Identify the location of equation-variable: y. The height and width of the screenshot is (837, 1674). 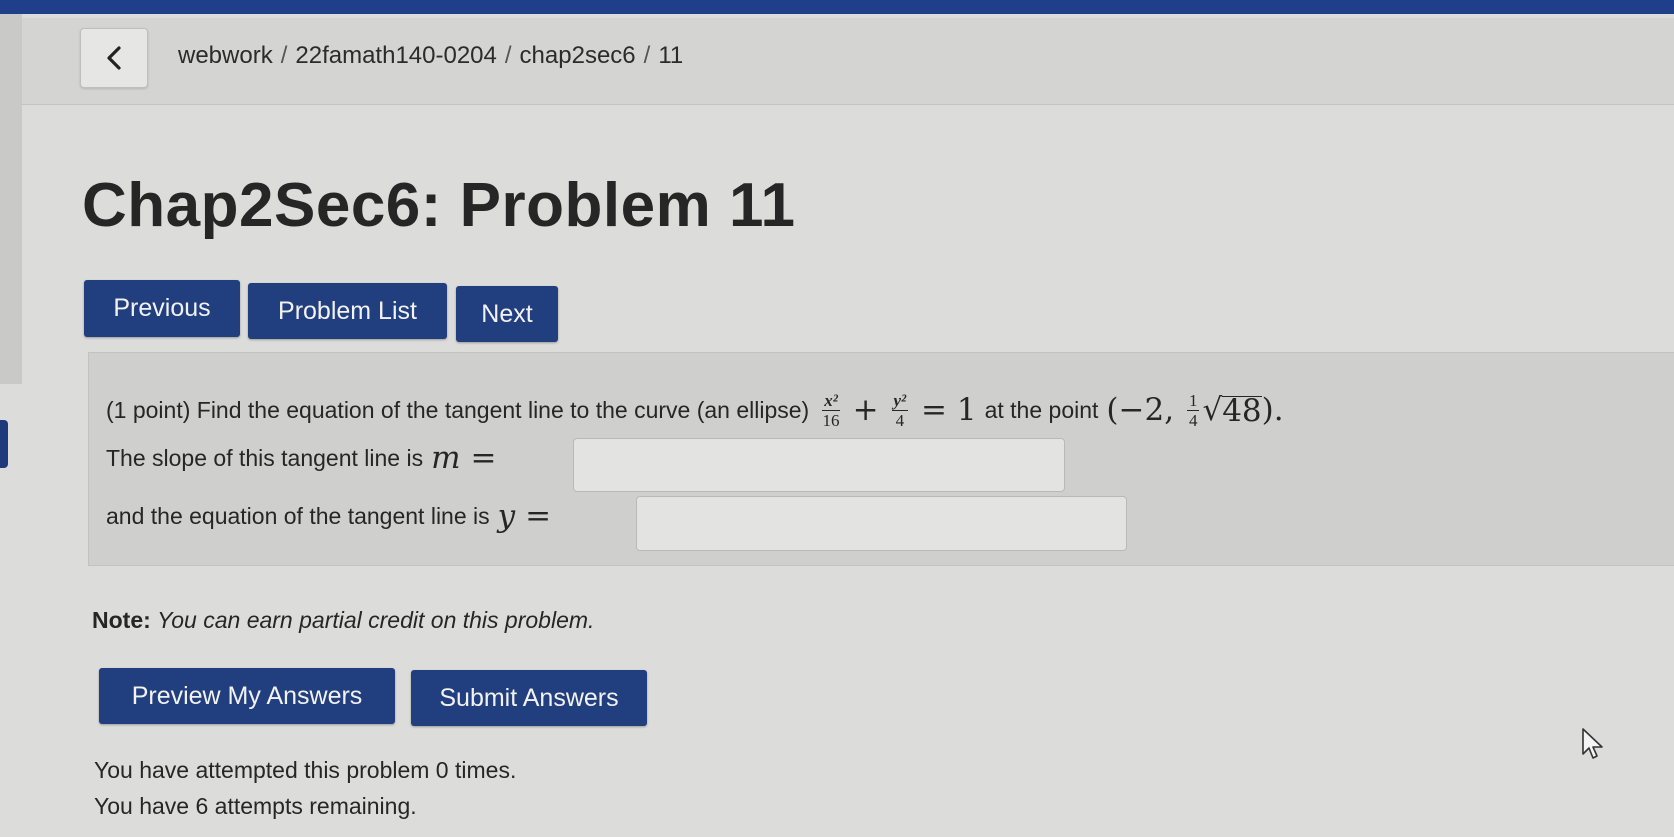
(506, 516).